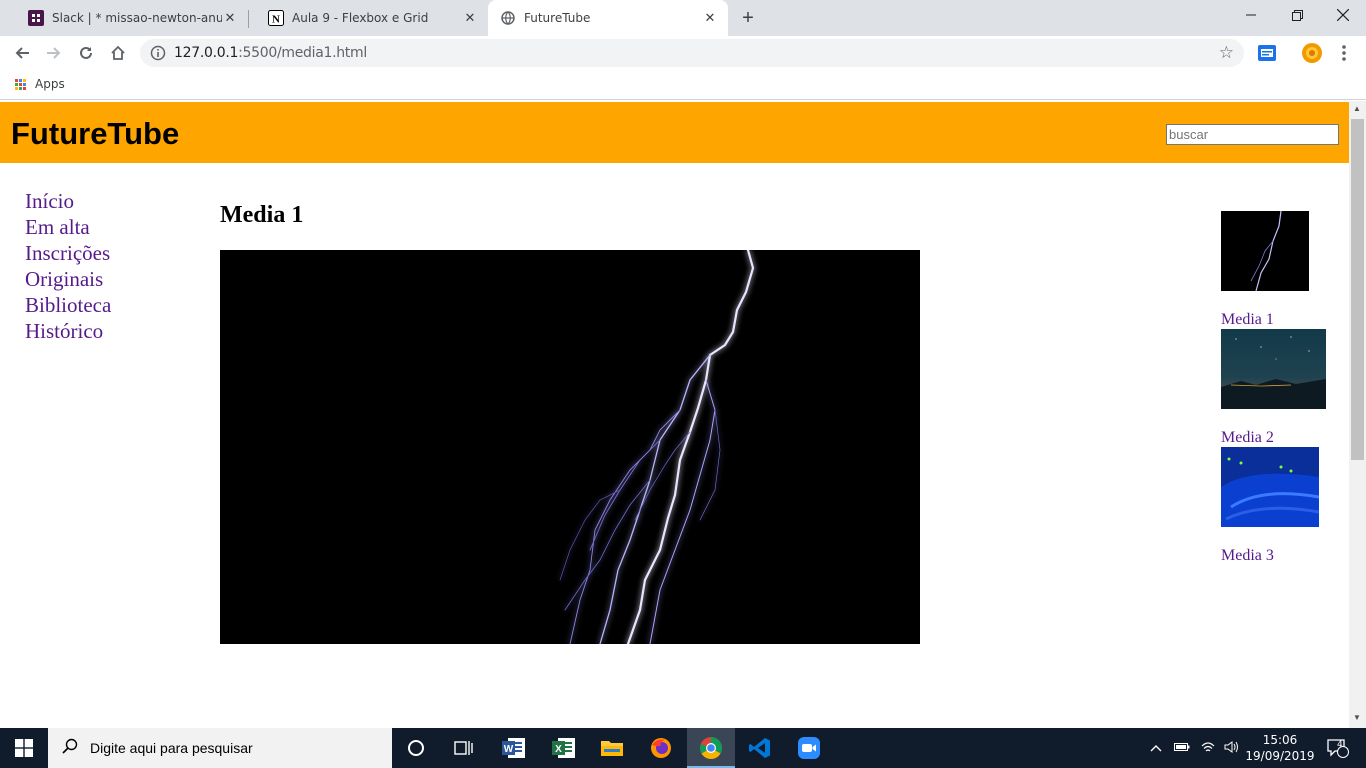 The width and height of the screenshot is (1366, 768). Describe the element at coordinates (608, 18) in the screenshot. I see `tab-futuretube: FutureTube ✕` at that location.